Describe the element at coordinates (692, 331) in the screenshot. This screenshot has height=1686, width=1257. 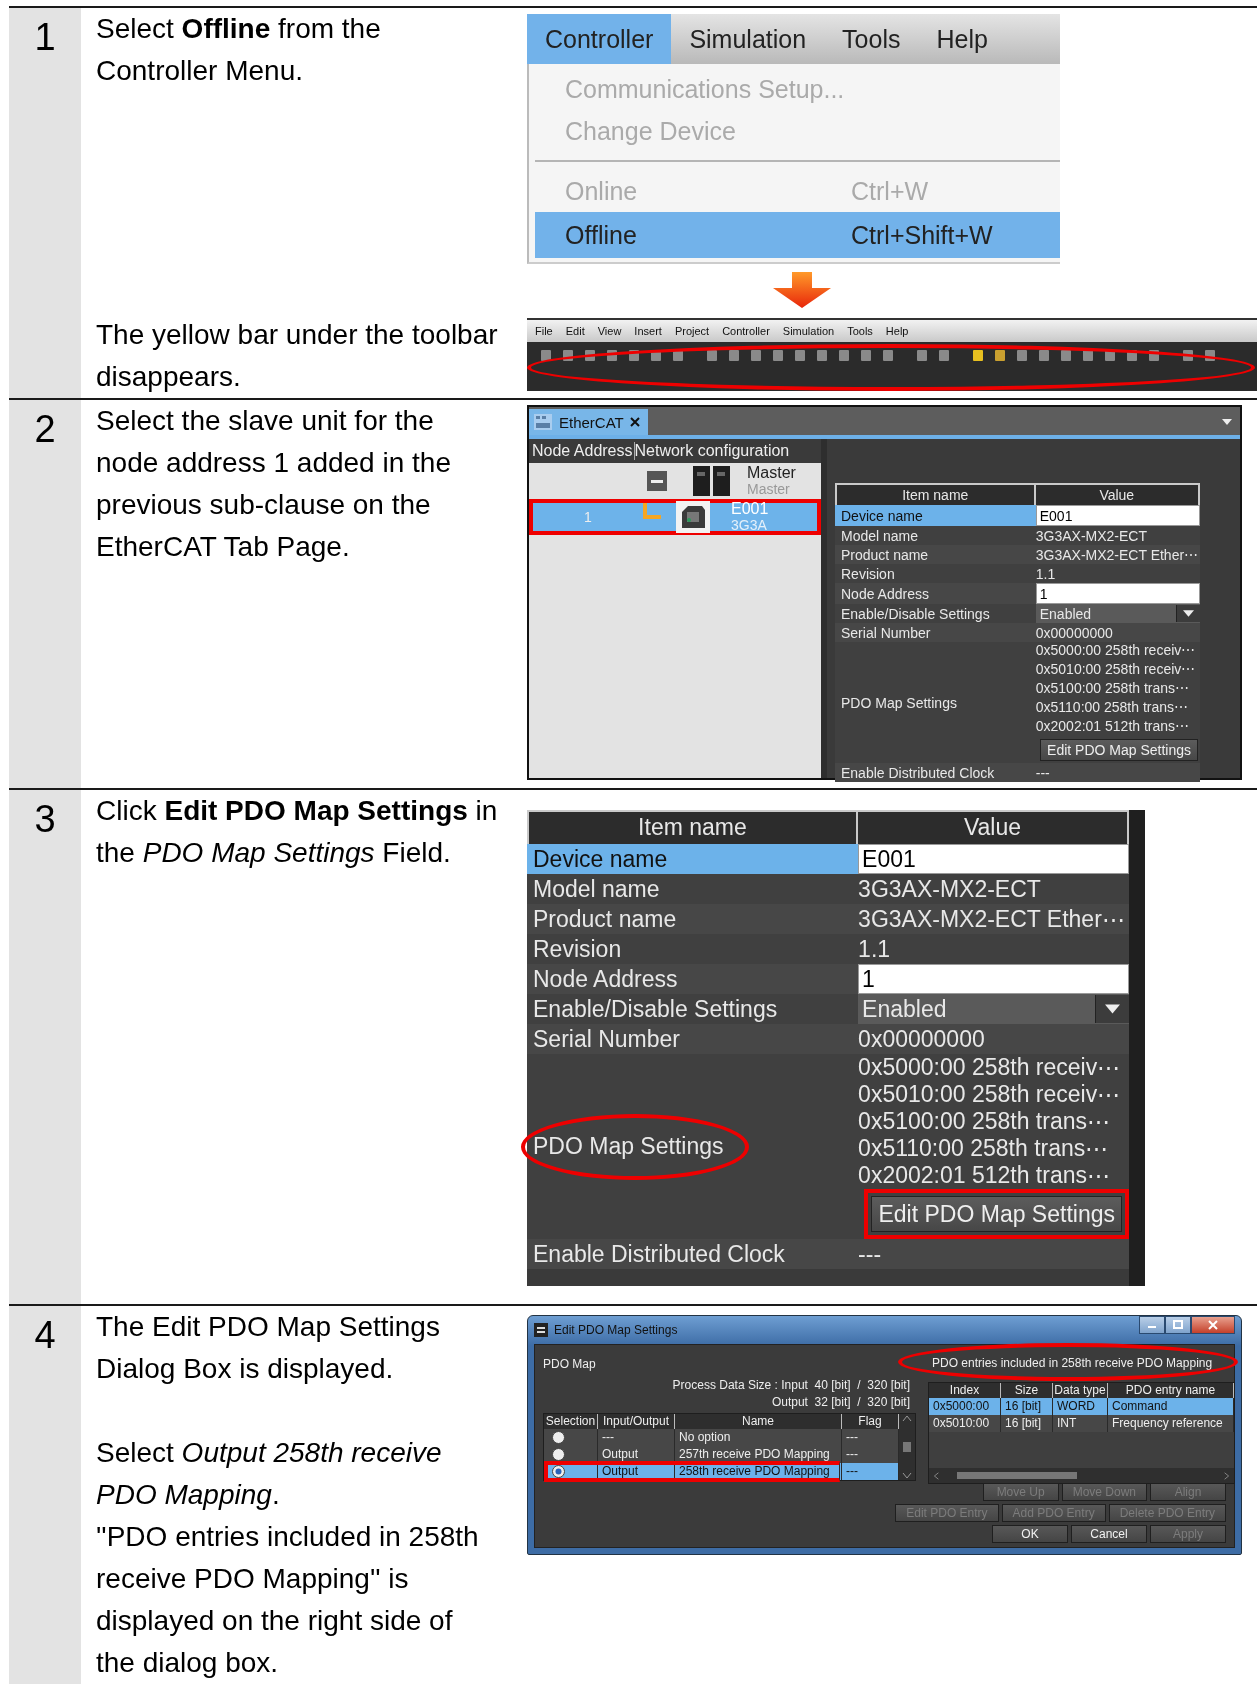
I see `menu-title: Project` at that location.